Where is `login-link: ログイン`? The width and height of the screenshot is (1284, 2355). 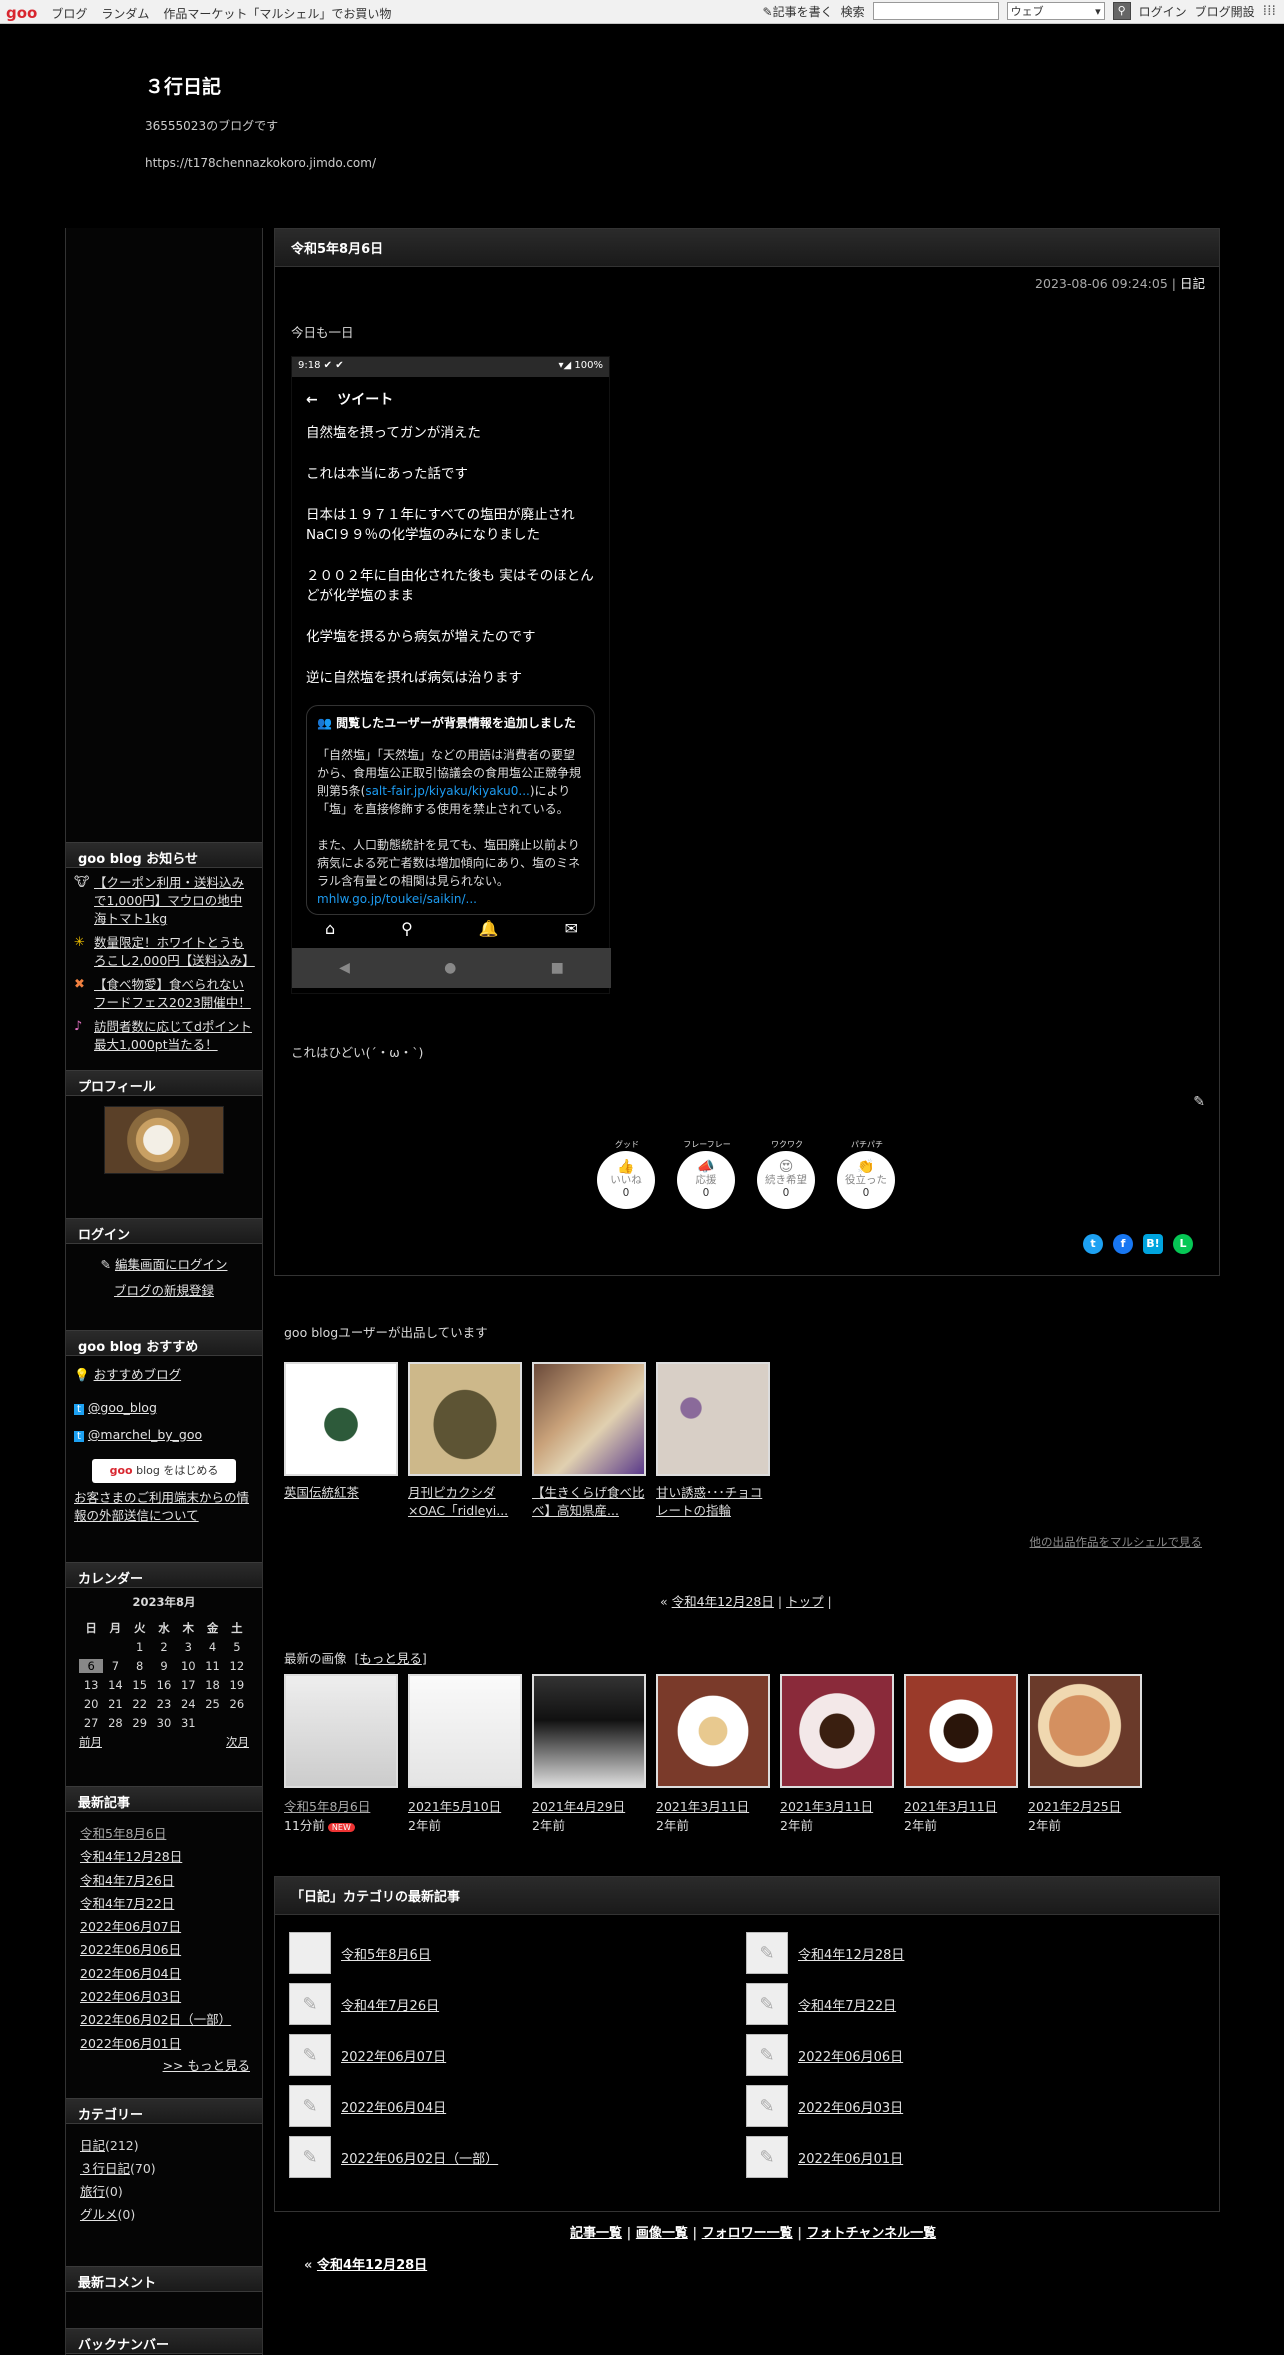 login-link: ログイン is located at coordinates (1163, 11).